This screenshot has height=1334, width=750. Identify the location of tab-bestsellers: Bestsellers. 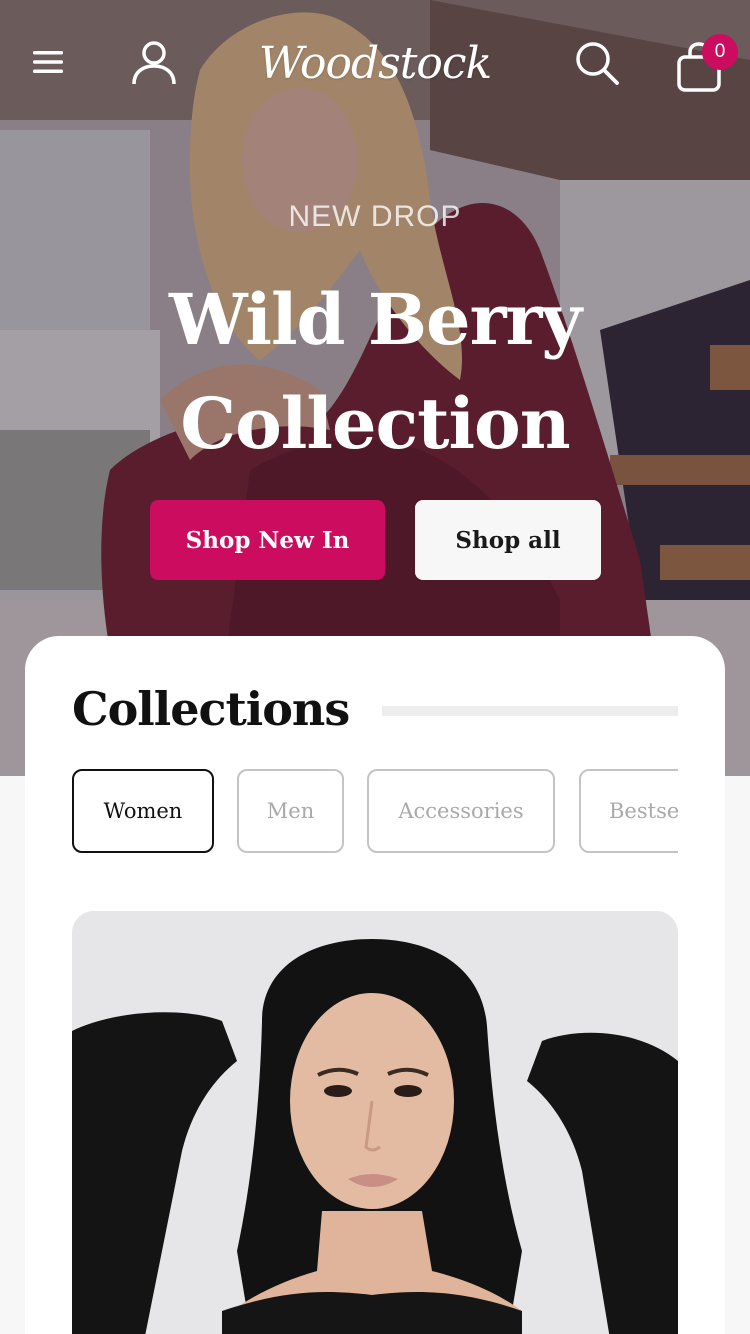
(628, 811).